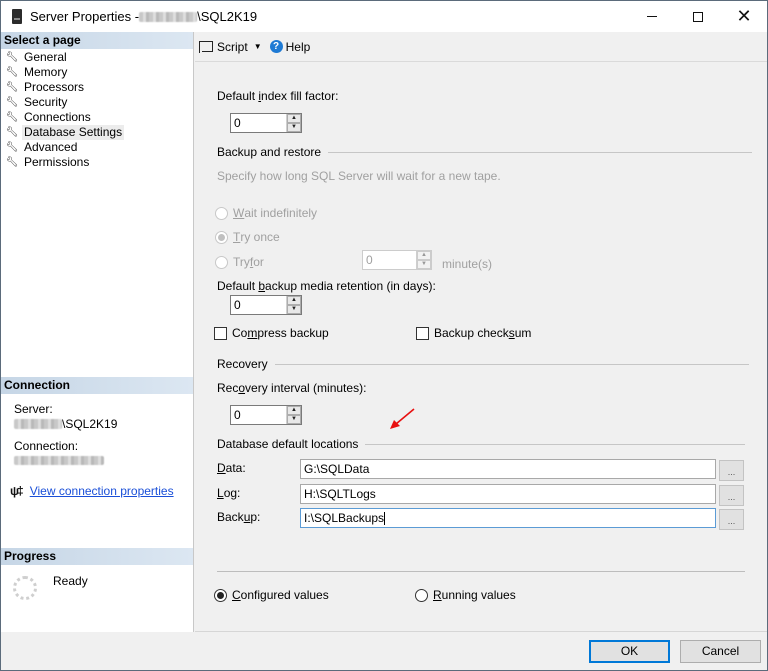 Image resolution: width=768 pixels, height=671 pixels. Describe the element at coordinates (252, 333) in the screenshot. I see `label-mnemonic: m` at that location.